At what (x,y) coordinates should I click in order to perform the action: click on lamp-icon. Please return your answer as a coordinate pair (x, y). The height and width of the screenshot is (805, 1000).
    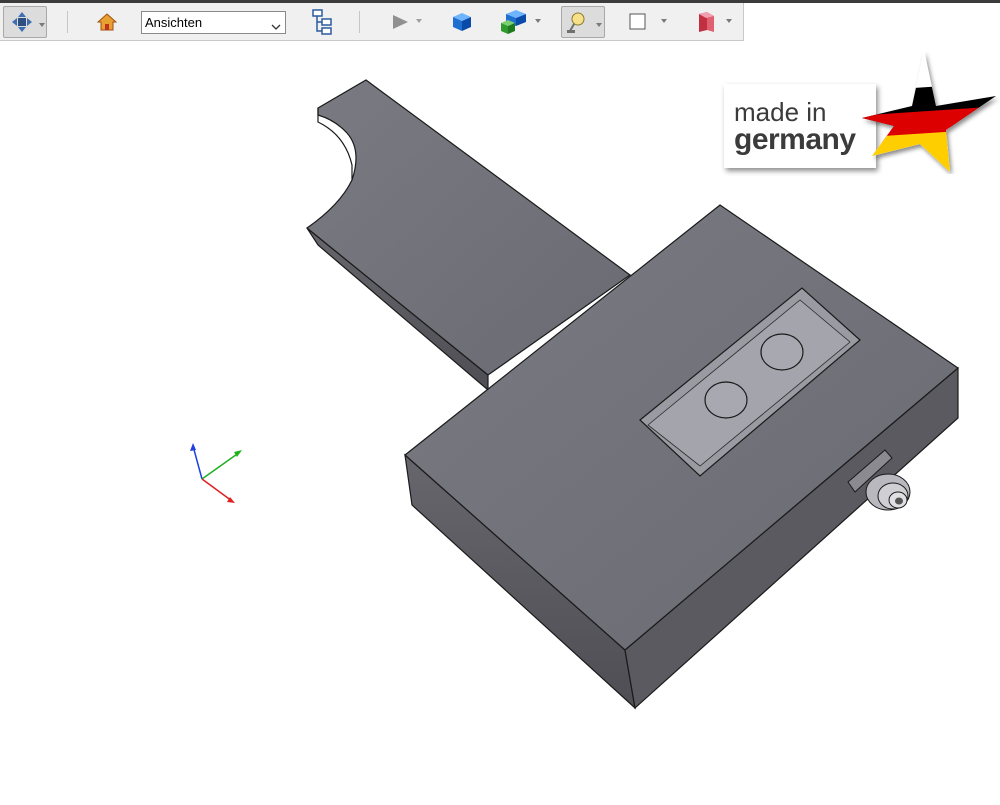
    Looking at the image, I should click on (577, 22).